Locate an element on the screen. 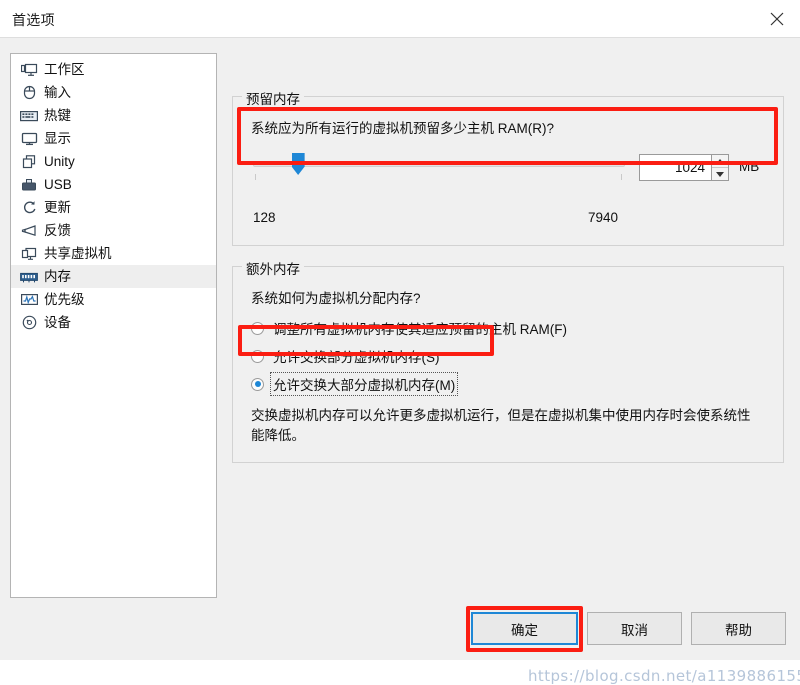  sidebar-item-label: 优先级 is located at coordinates (64, 299).